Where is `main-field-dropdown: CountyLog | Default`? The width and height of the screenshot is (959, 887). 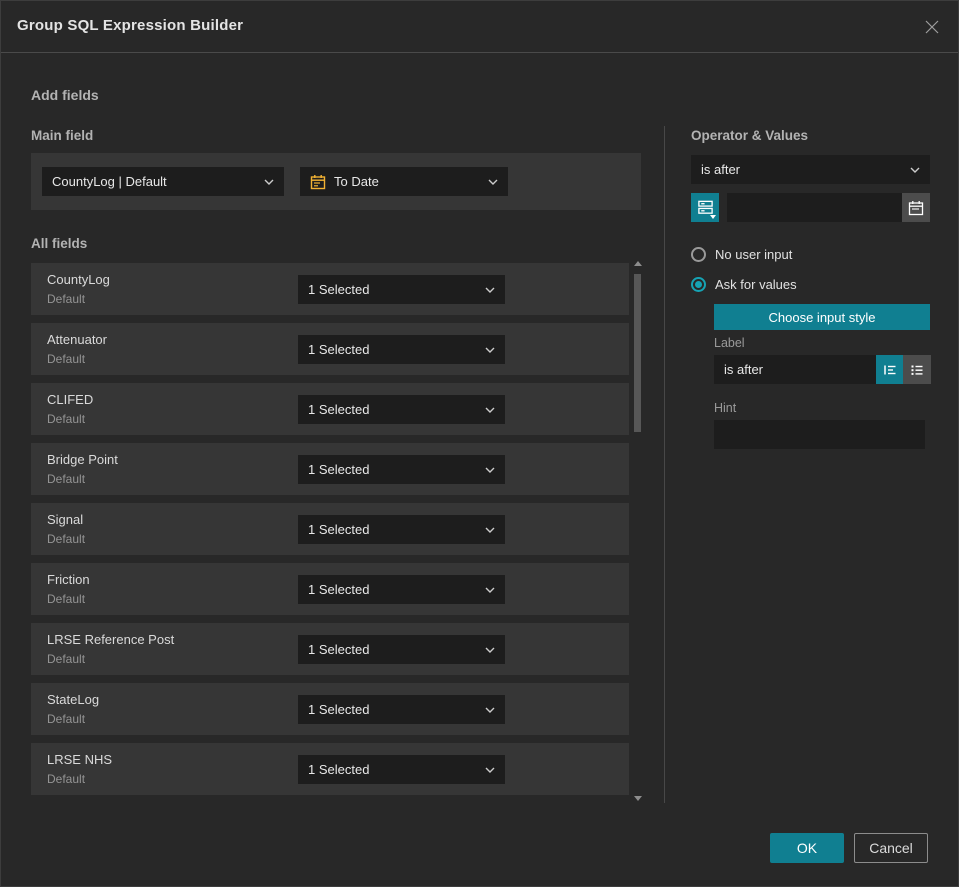
main-field-dropdown: CountyLog | Default is located at coordinates (163, 181).